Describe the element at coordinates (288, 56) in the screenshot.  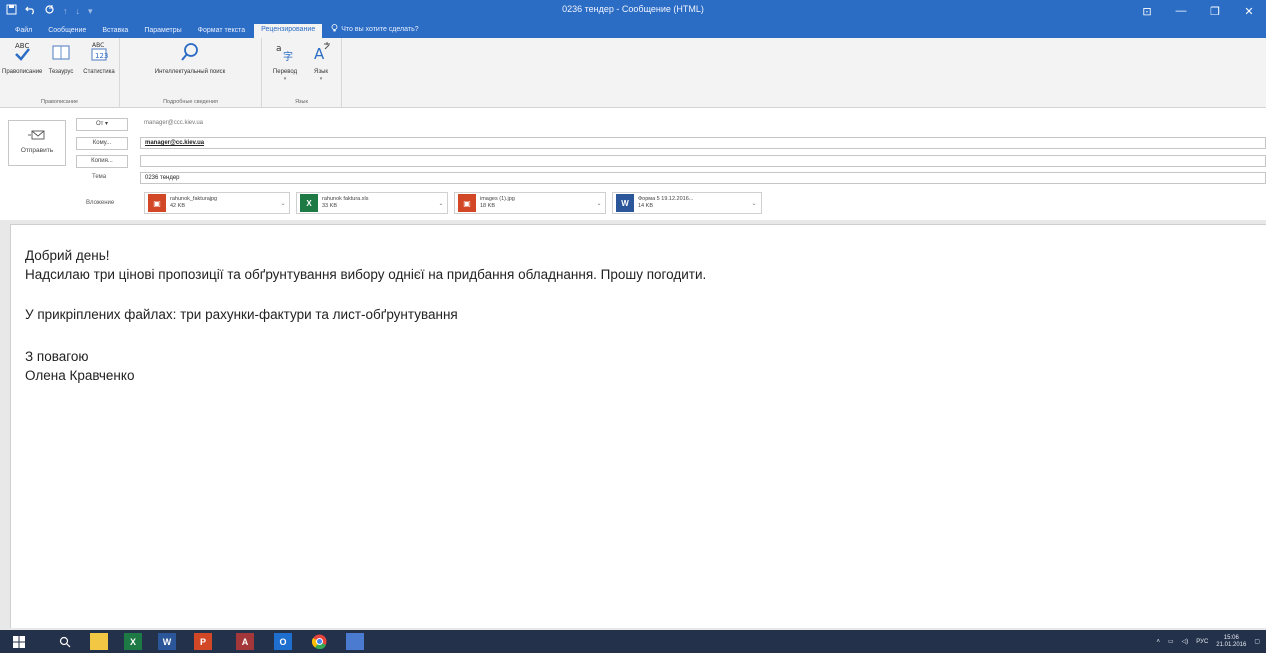
I see `svg-text: 字` at that location.